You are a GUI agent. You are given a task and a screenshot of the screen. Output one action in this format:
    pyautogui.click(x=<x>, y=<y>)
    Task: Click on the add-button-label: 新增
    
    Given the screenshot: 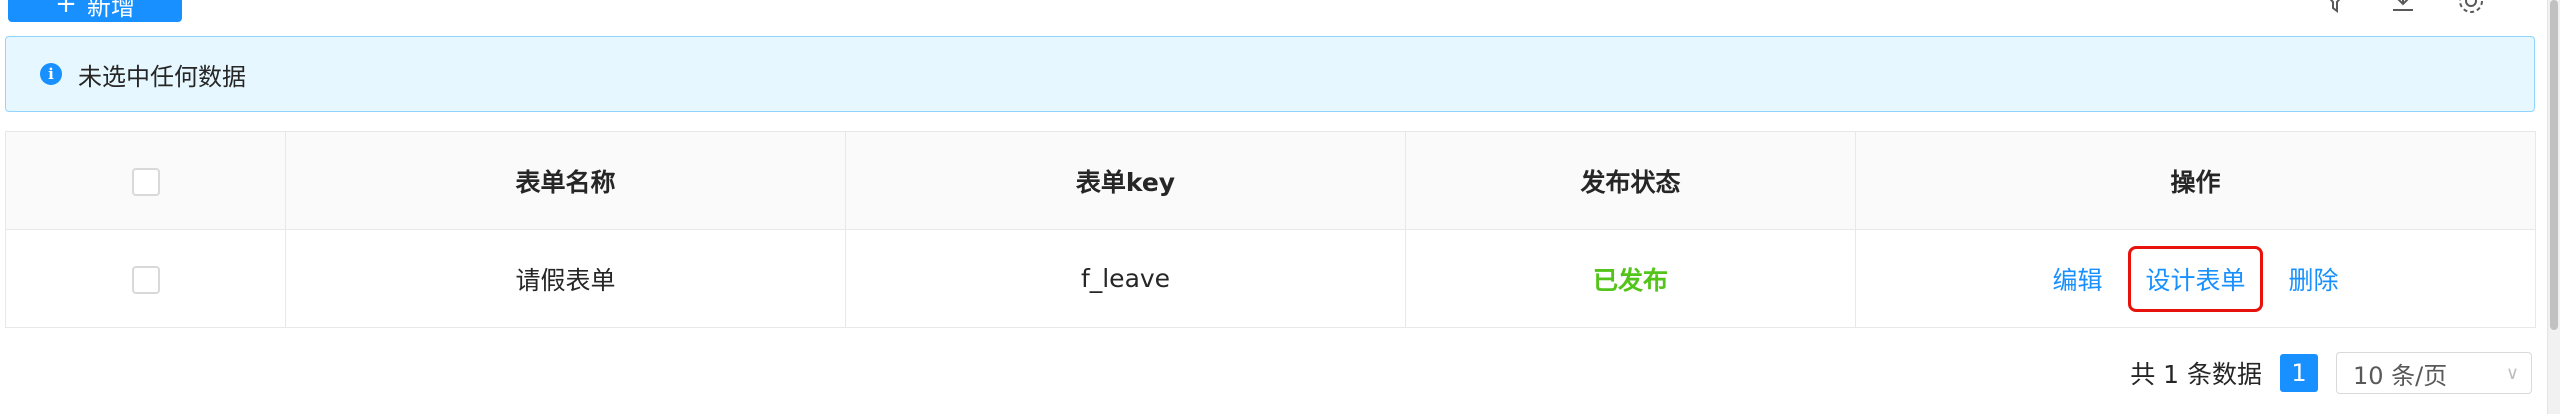 What is the action you would take?
    pyautogui.click(x=110, y=10)
    